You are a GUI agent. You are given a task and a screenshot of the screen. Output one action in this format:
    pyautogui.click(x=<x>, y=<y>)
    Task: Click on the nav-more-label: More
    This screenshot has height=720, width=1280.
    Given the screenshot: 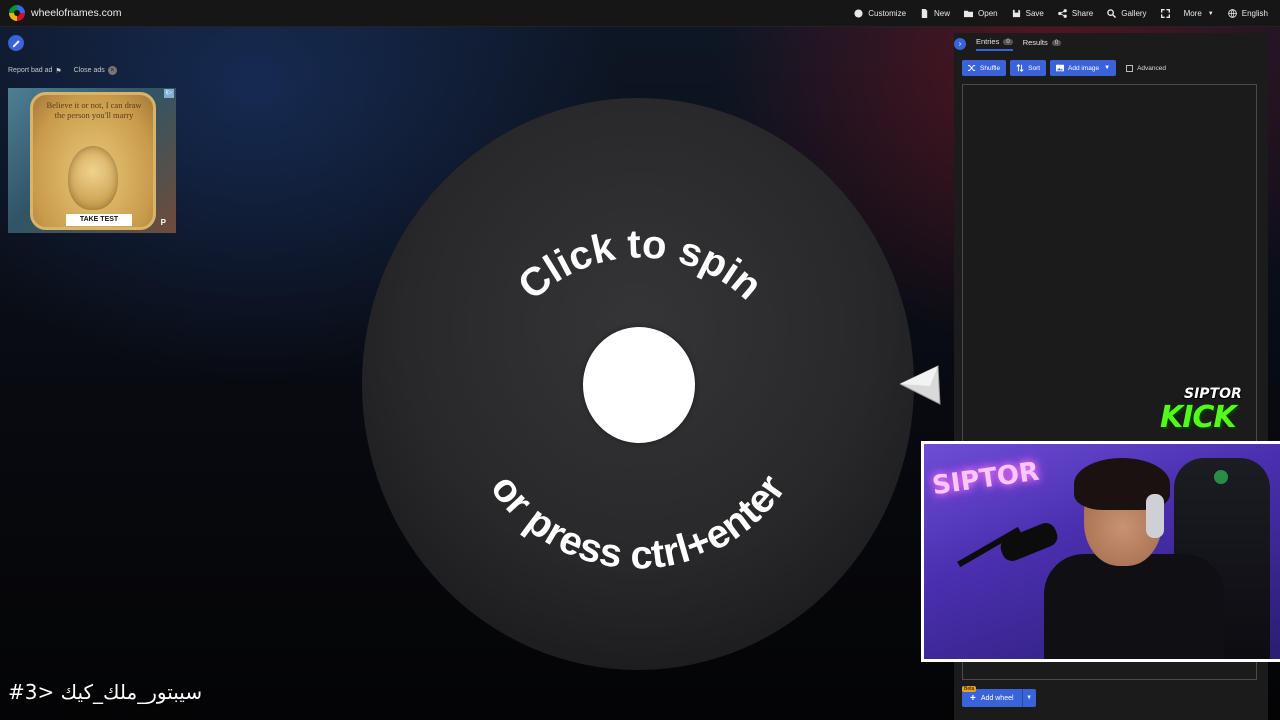 What is the action you would take?
    pyautogui.click(x=1192, y=13)
    